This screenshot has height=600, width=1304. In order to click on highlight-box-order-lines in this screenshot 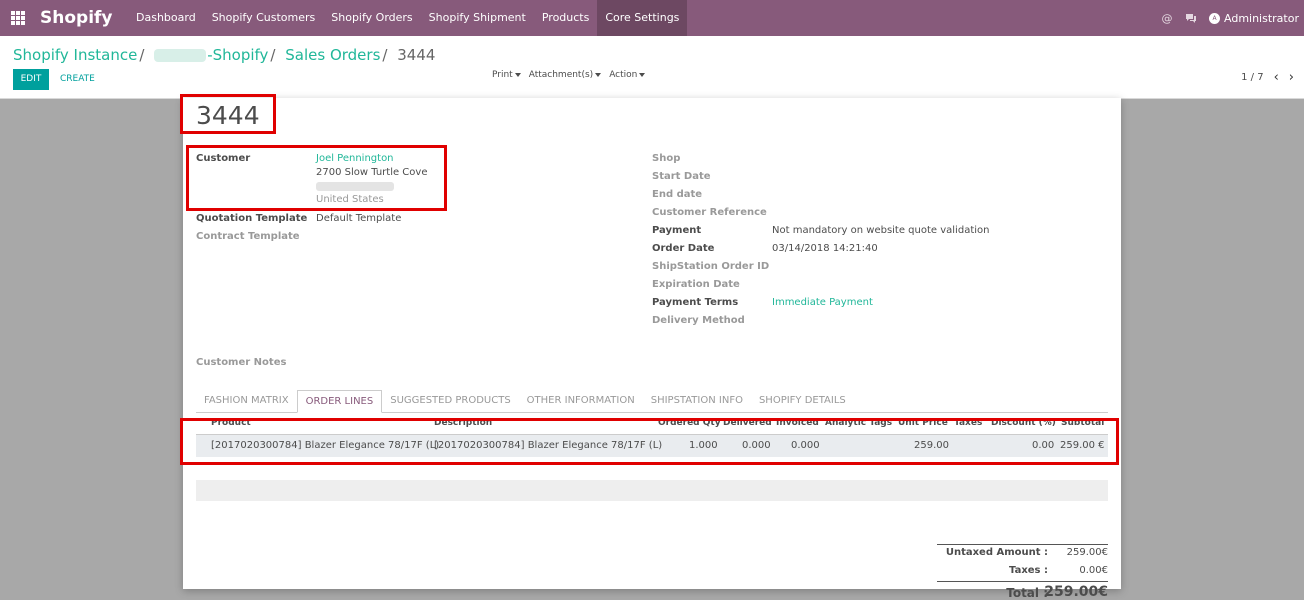, I will do `click(649, 441)`.